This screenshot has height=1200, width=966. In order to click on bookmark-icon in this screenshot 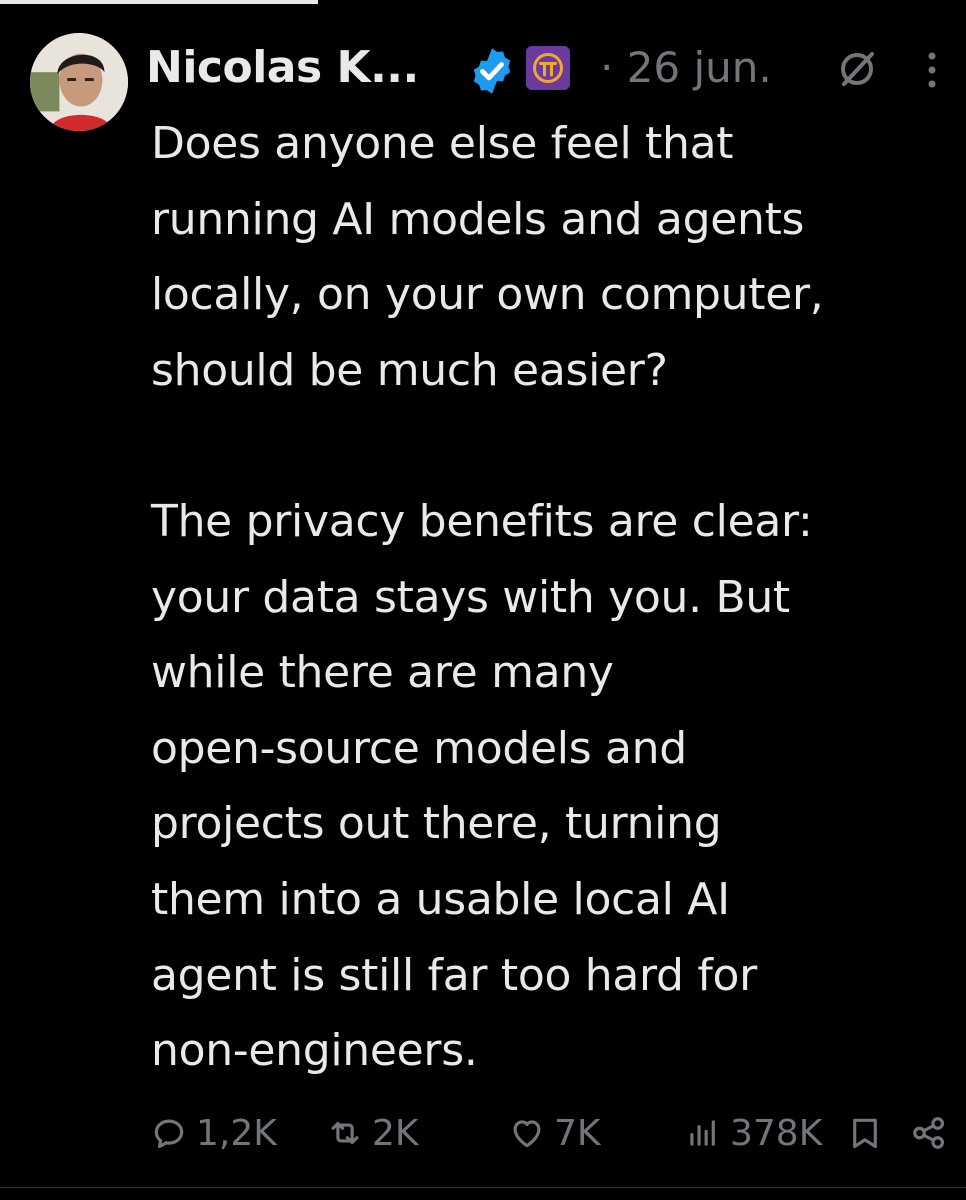, I will do `click(865, 1133)`.